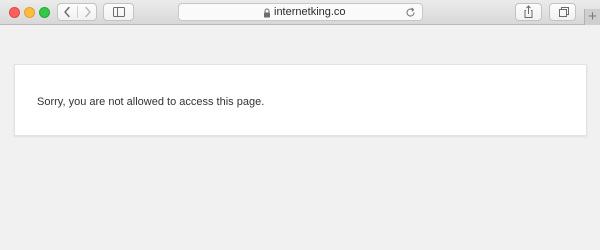 The width and height of the screenshot is (600, 250). I want to click on back-button, so click(67, 12).